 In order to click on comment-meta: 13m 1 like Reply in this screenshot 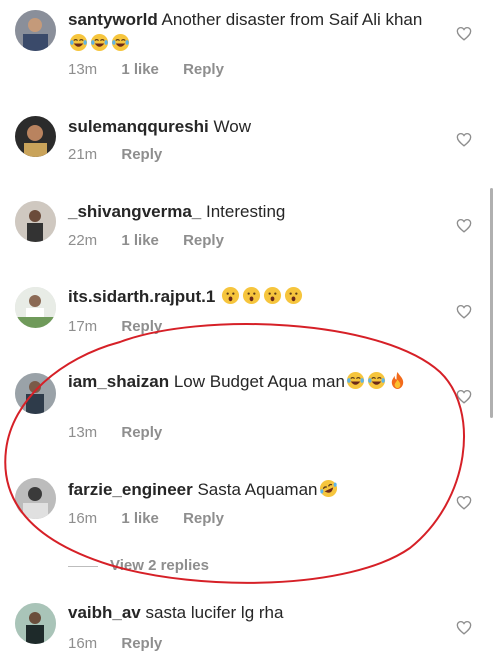, I will do `click(156, 70)`.